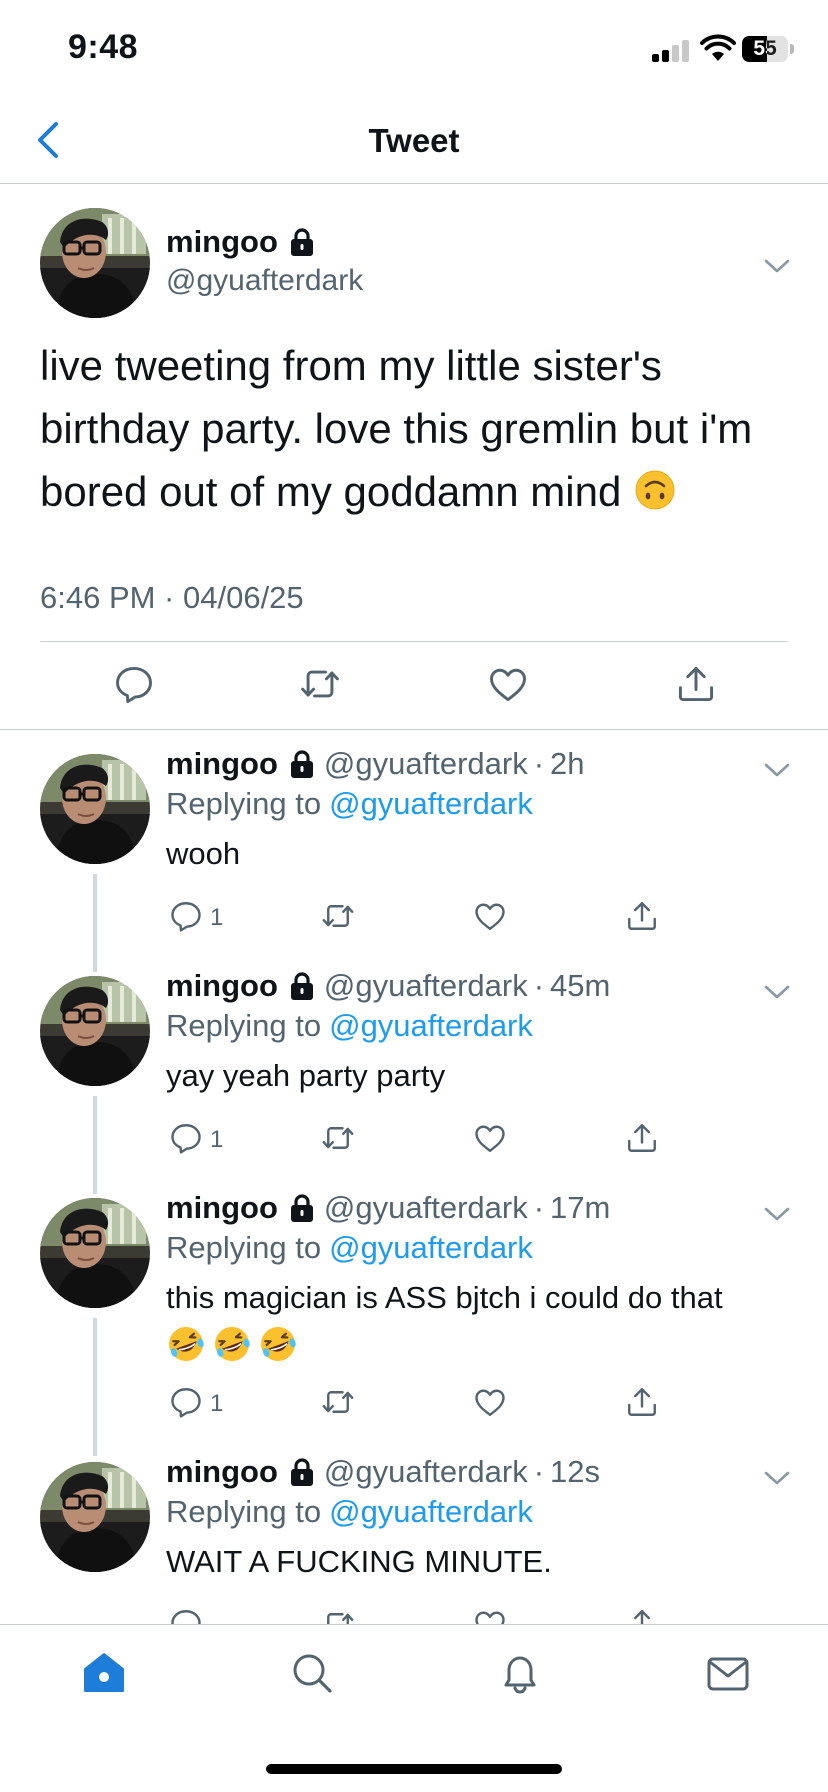  What do you see at coordinates (718, 49) in the screenshot?
I see `wifi-icon` at bounding box center [718, 49].